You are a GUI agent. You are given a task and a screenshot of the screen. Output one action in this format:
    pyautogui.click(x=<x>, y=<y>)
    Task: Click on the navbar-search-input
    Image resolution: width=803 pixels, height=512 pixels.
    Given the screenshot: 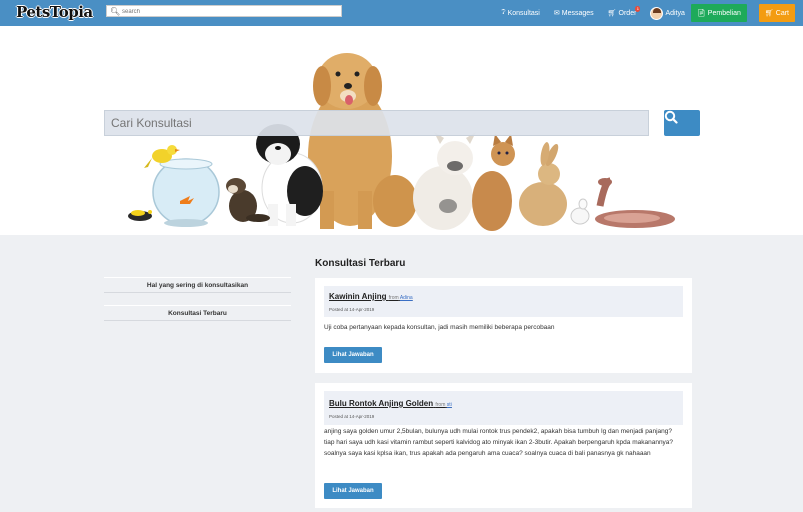 What is the action you would take?
    pyautogui.click(x=227, y=11)
    